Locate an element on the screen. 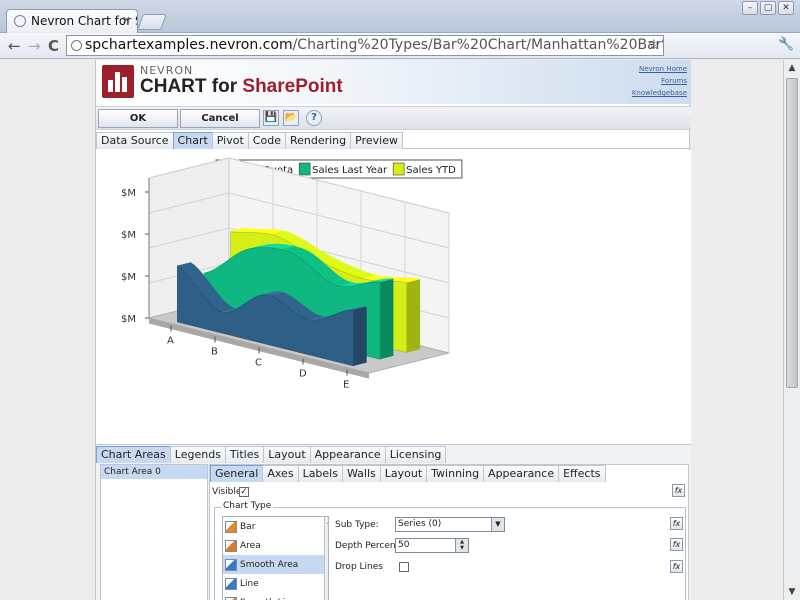  chart-type-label: Bar is located at coordinates (248, 526).